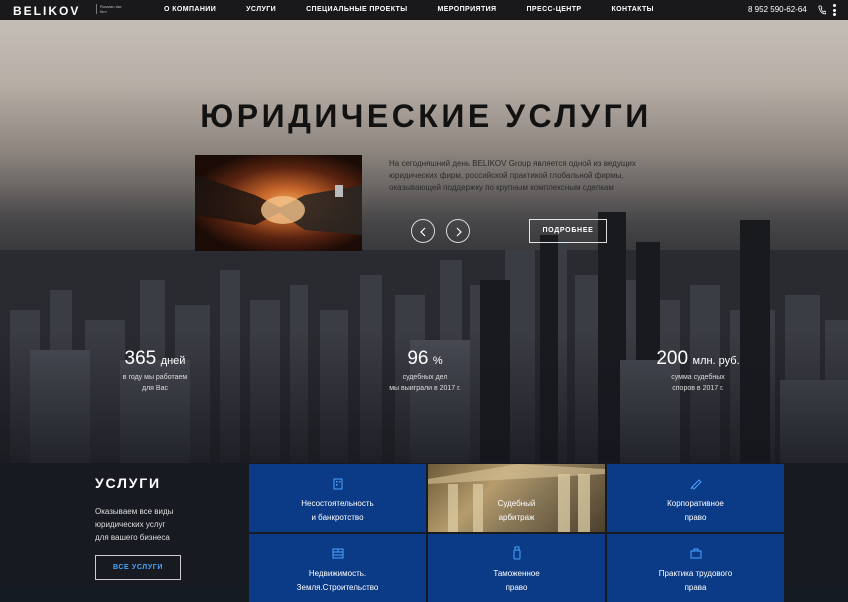 This screenshot has height=602, width=848. Describe the element at coordinates (337, 517) in the screenshot. I see `tile-label: и банкротство` at that location.